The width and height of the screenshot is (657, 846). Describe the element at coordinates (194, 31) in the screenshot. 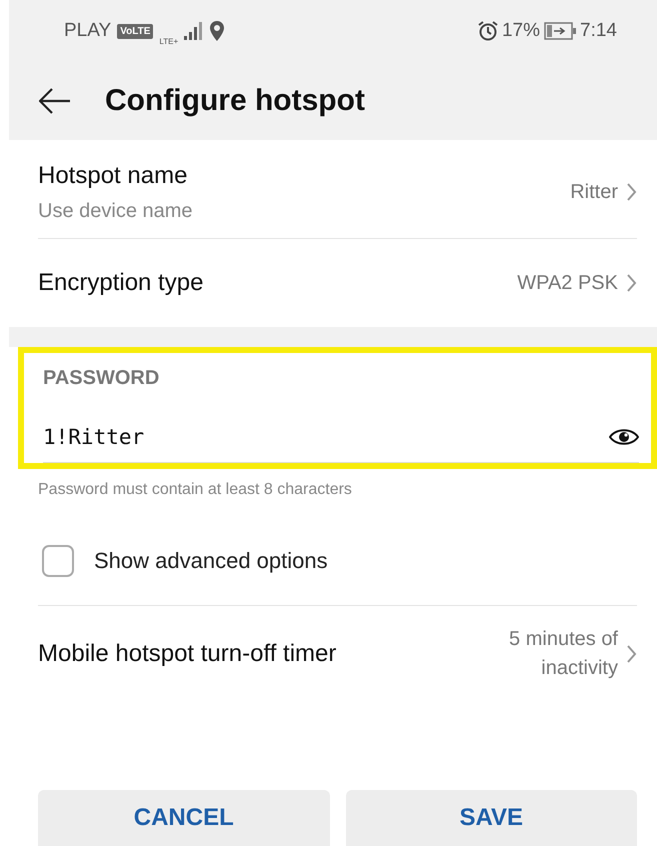

I see `signal-icon` at that location.